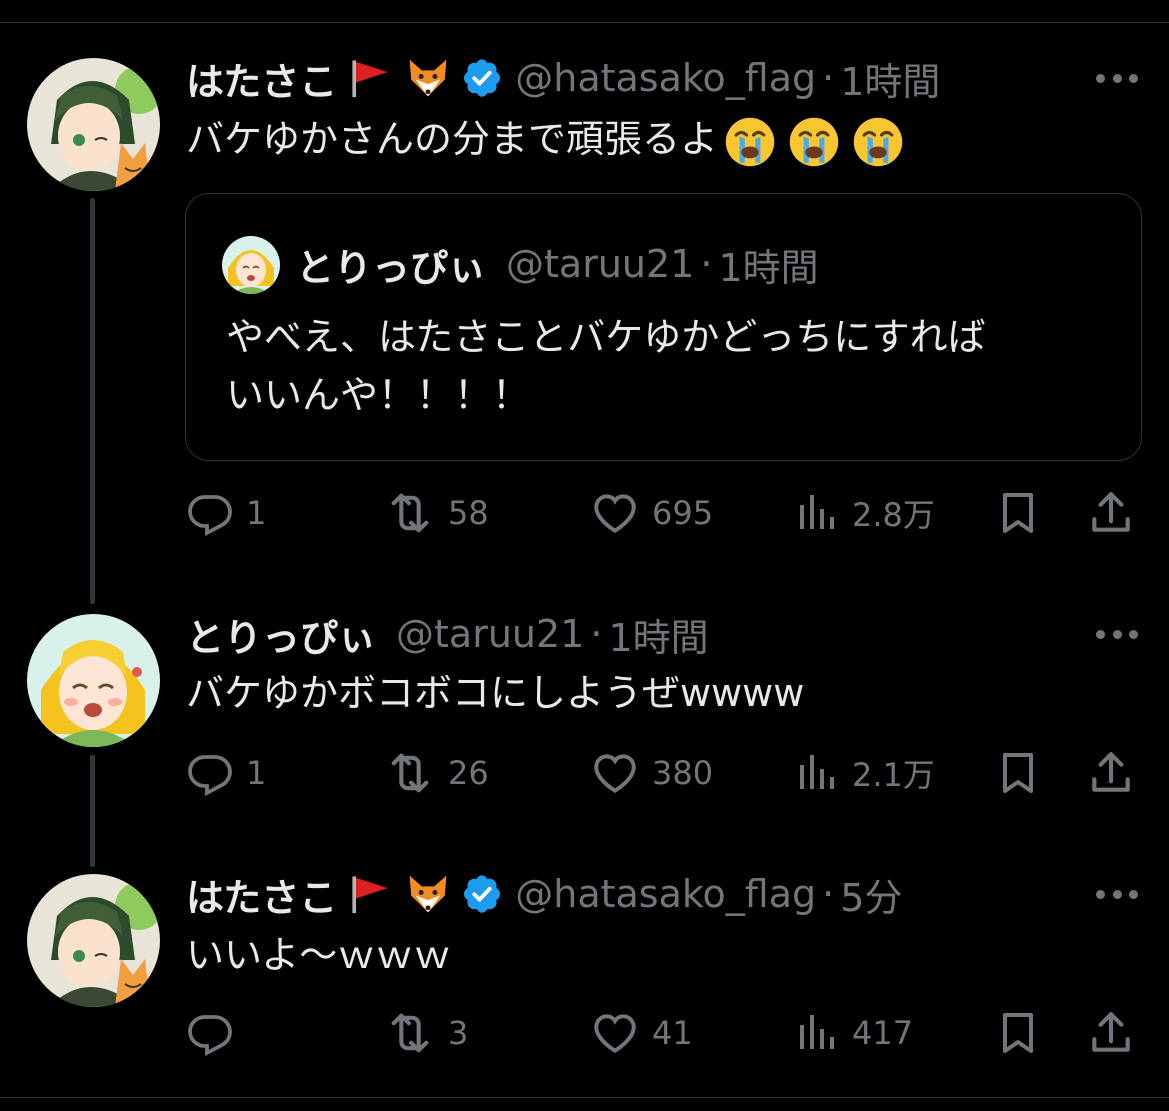 This screenshot has height=1111, width=1169. Describe the element at coordinates (584, 22) in the screenshot. I see `top-divider` at that location.